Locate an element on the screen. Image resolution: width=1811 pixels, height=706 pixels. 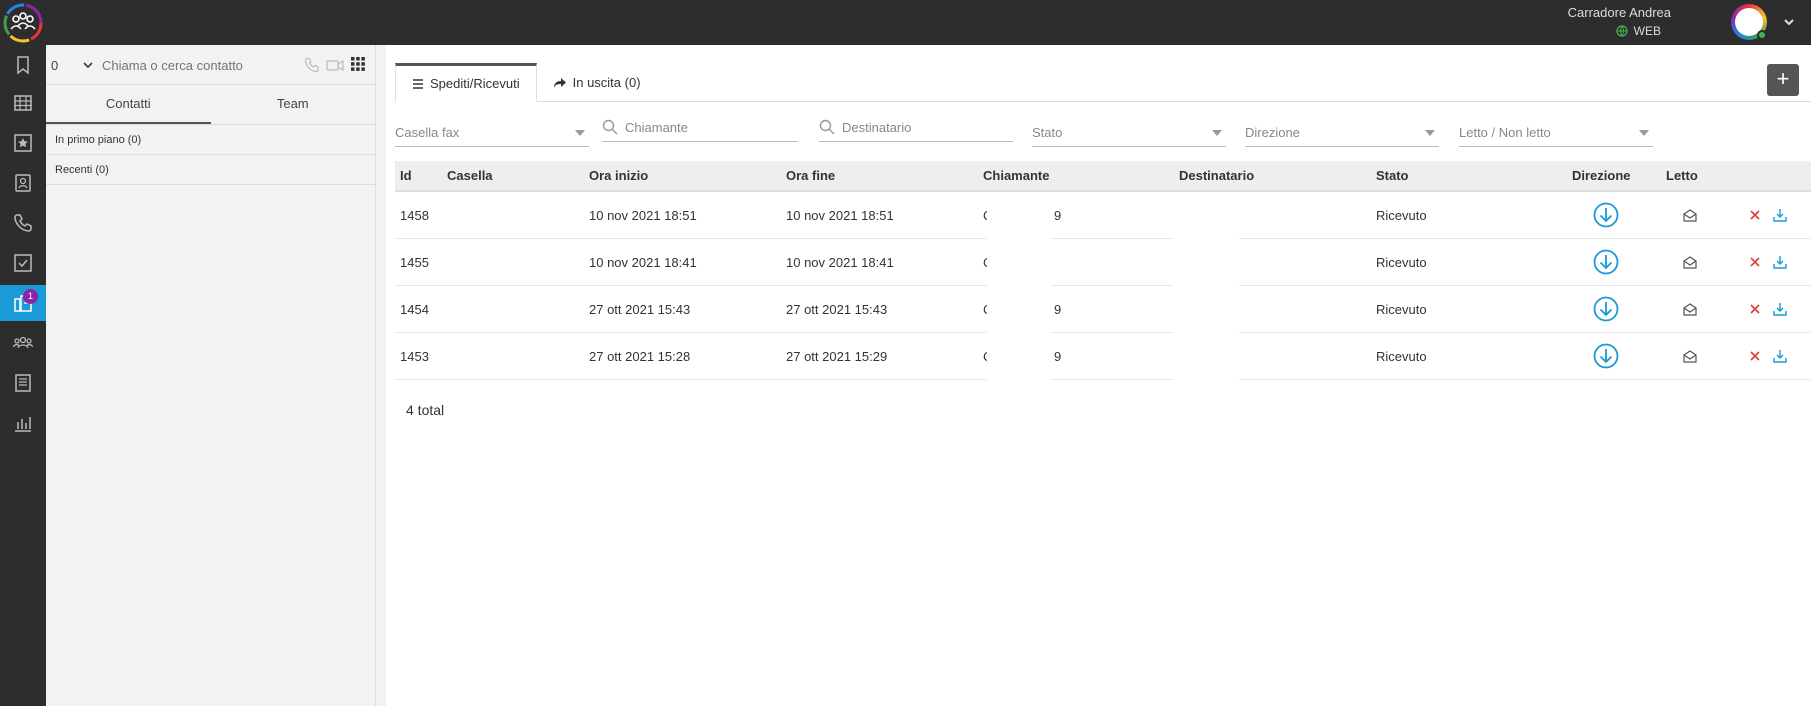
col-recipient: Destinatario is located at coordinates (1216, 175).